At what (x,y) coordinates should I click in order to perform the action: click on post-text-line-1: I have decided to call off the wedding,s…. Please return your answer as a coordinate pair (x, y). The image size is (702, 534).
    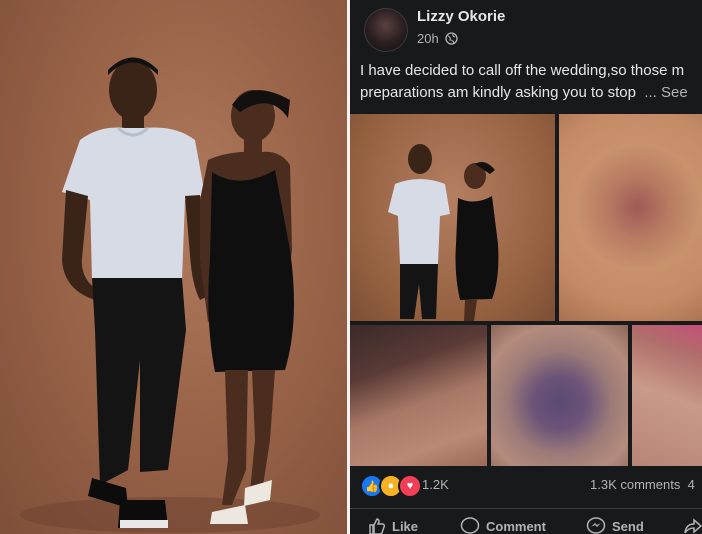
    Looking at the image, I should click on (522, 70).